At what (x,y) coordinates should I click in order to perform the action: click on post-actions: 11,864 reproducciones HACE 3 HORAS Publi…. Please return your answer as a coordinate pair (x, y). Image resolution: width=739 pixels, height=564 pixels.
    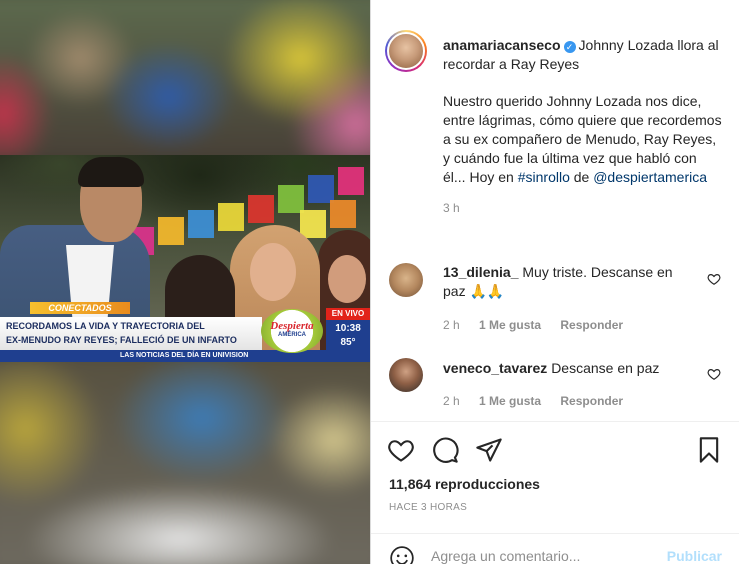
    Looking at the image, I should click on (555, 492).